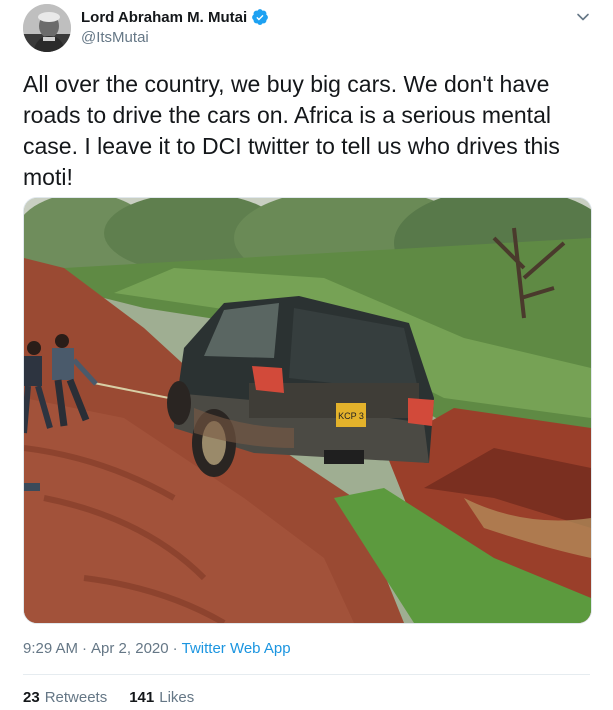 This screenshot has width=613, height=710. What do you see at coordinates (260, 17) in the screenshot?
I see `verified-badge-icon` at bounding box center [260, 17].